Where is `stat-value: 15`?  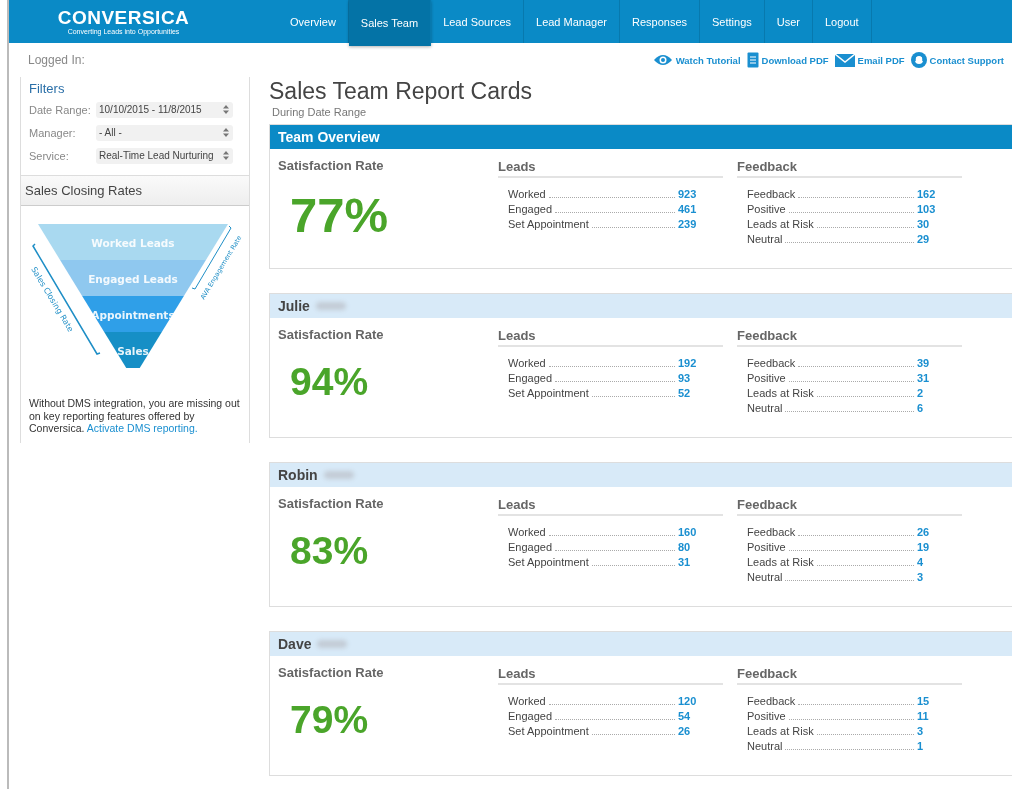 stat-value: 15 is located at coordinates (924, 701).